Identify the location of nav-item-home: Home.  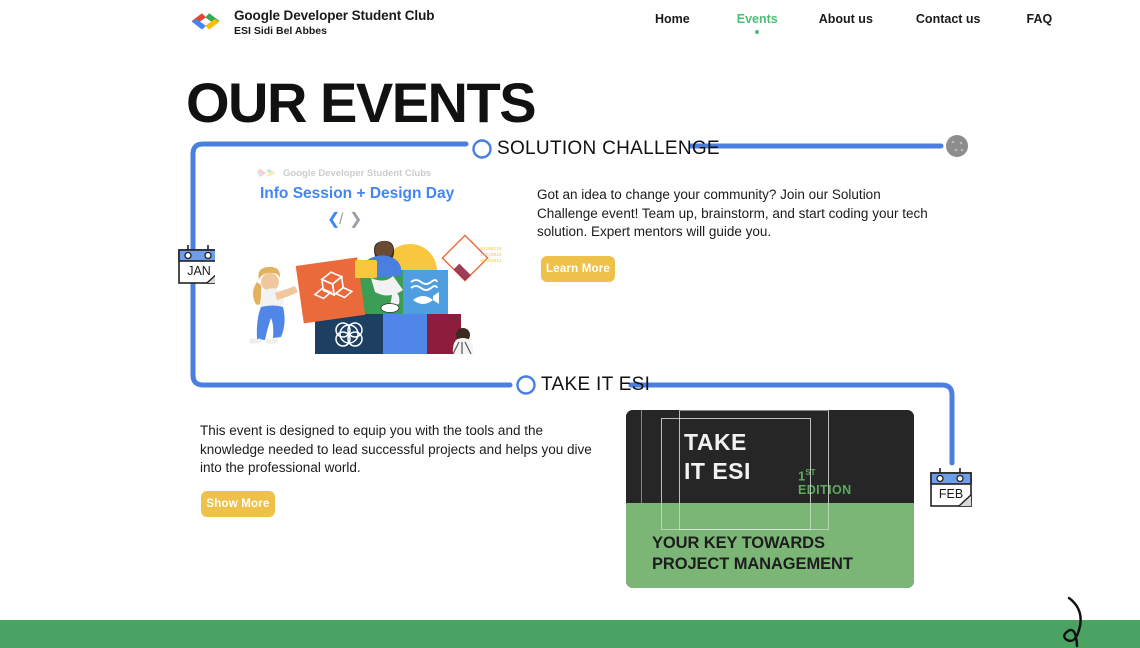
(672, 19).